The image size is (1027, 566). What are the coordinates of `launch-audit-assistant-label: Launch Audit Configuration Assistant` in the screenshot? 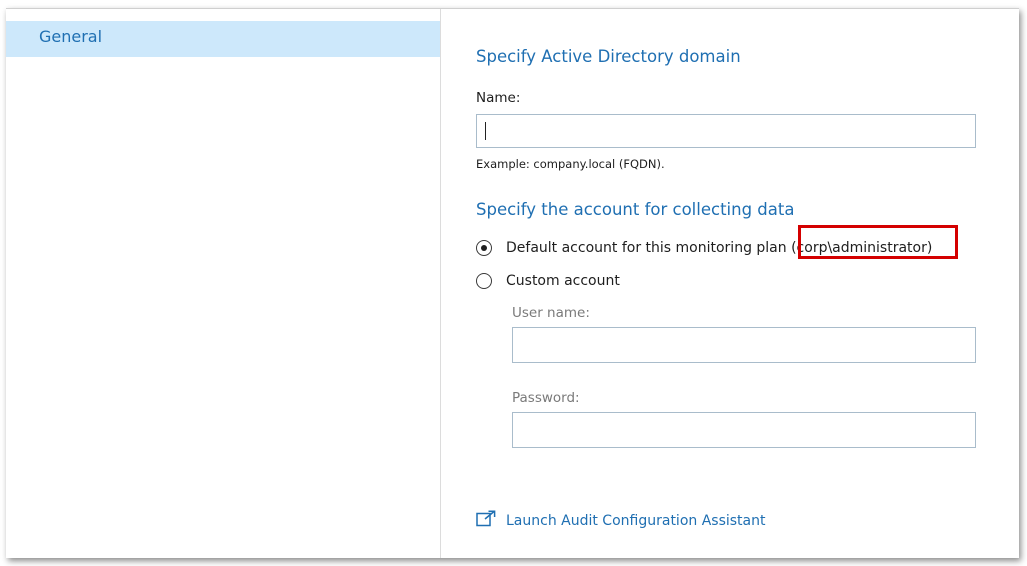 It's located at (636, 520).